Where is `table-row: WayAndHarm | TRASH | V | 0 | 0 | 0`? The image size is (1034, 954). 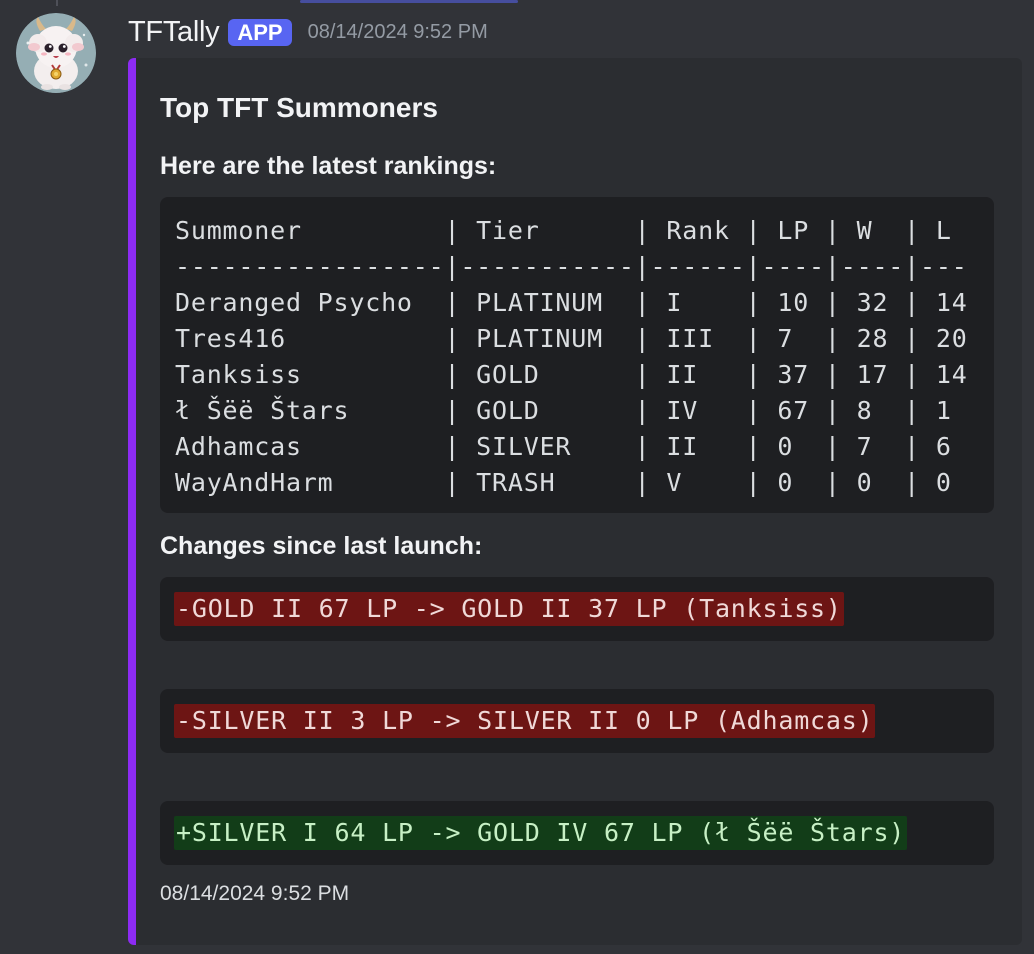
table-row: WayAndHarm | TRASH | V | 0 | 0 | 0 is located at coordinates (563, 482).